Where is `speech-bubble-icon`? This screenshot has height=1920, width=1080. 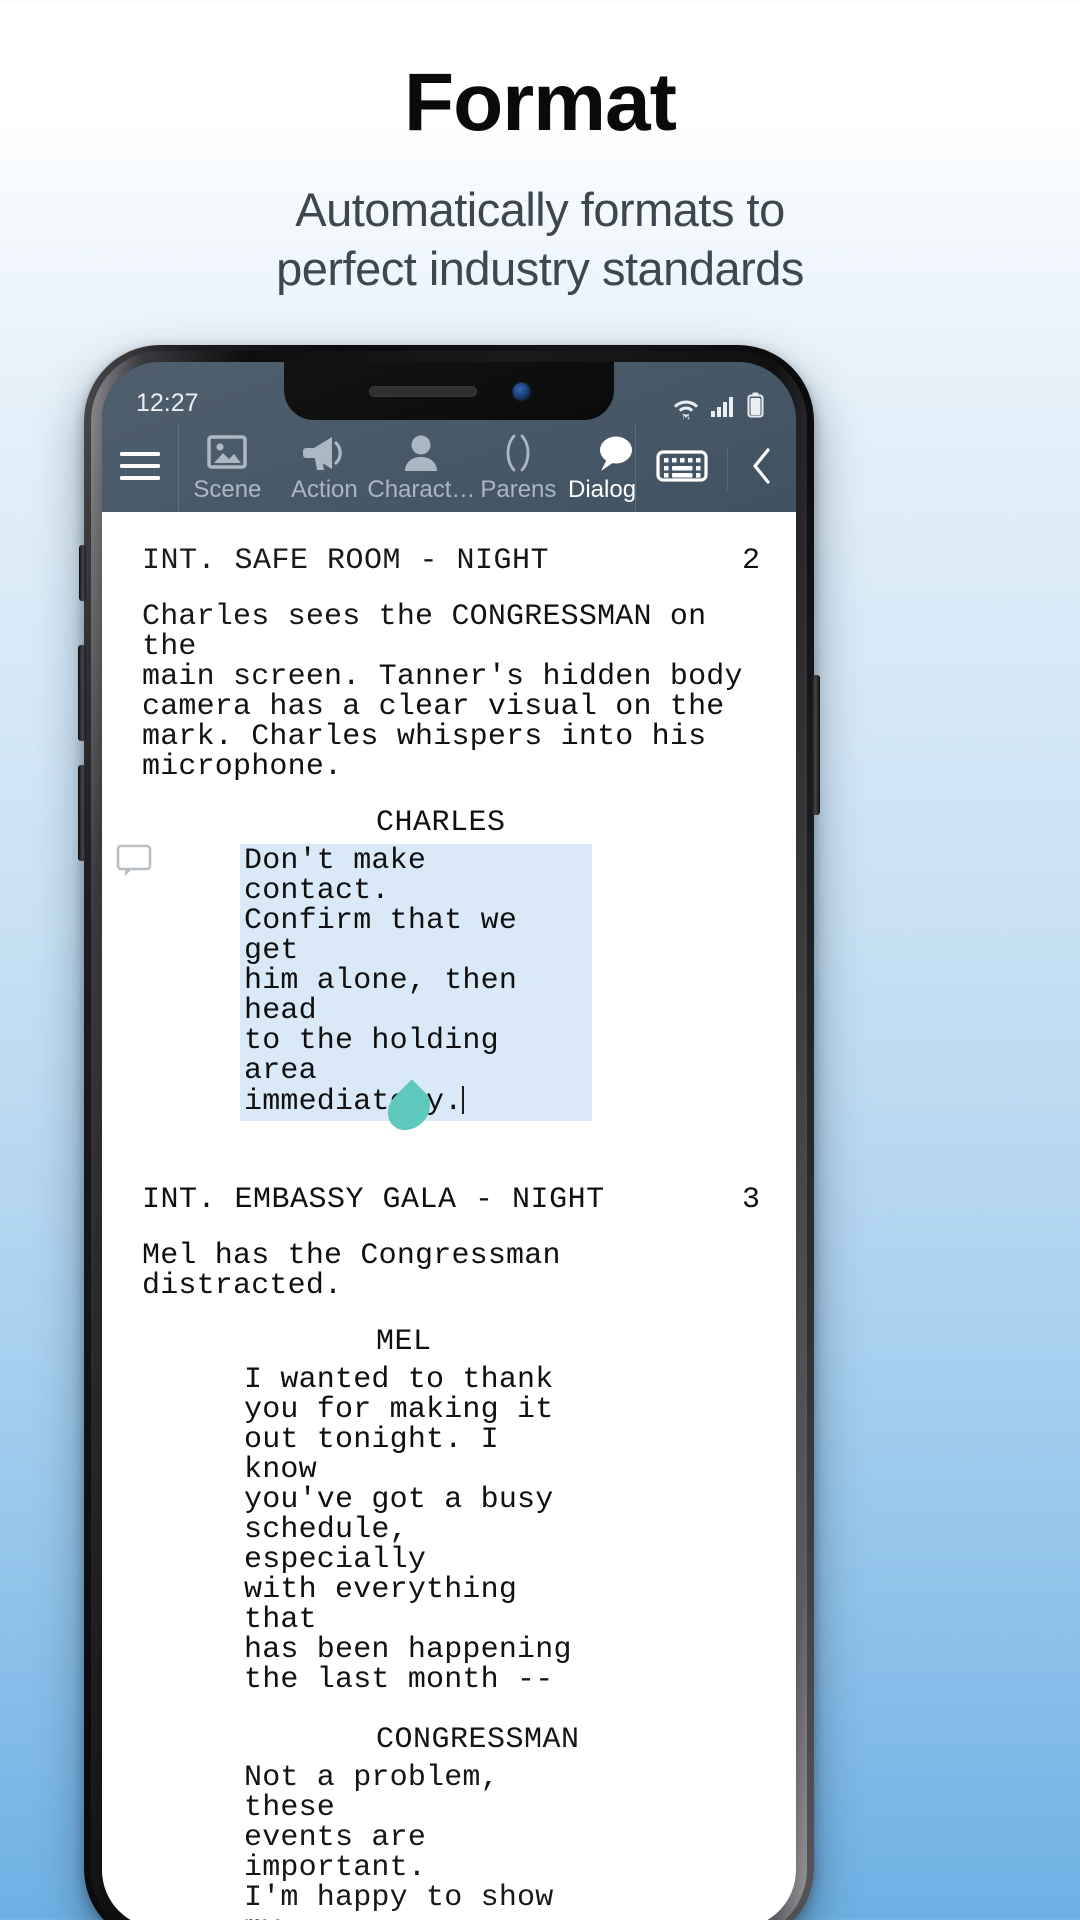 speech-bubble-icon is located at coordinates (614, 453).